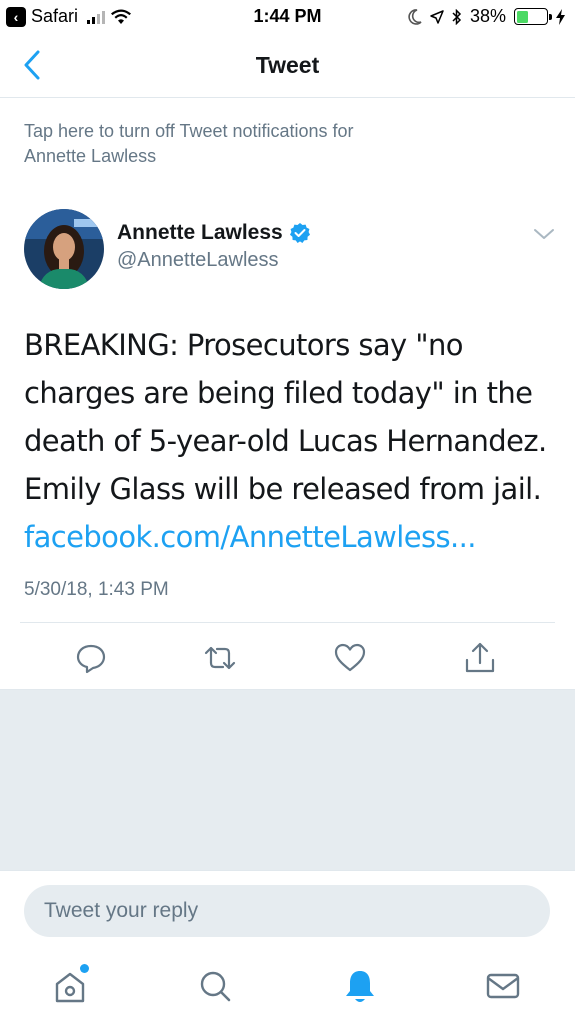 Image resolution: width=575 pixels, height=1024 pixels. I want to click on reply-bar, so click(287, 910).